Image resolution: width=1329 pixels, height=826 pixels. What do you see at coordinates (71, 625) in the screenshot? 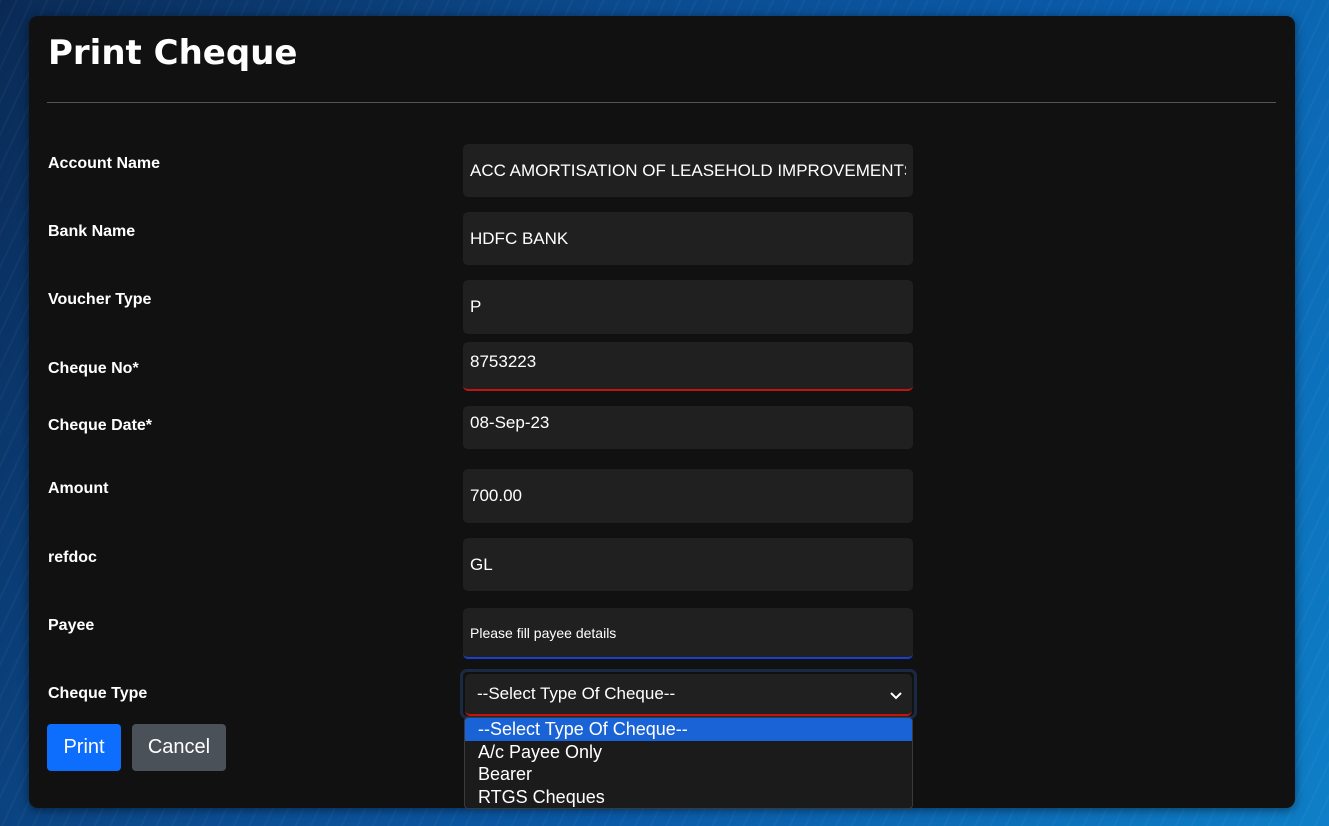
I see `payee-label: Payee` at bounding box center [71, 625].